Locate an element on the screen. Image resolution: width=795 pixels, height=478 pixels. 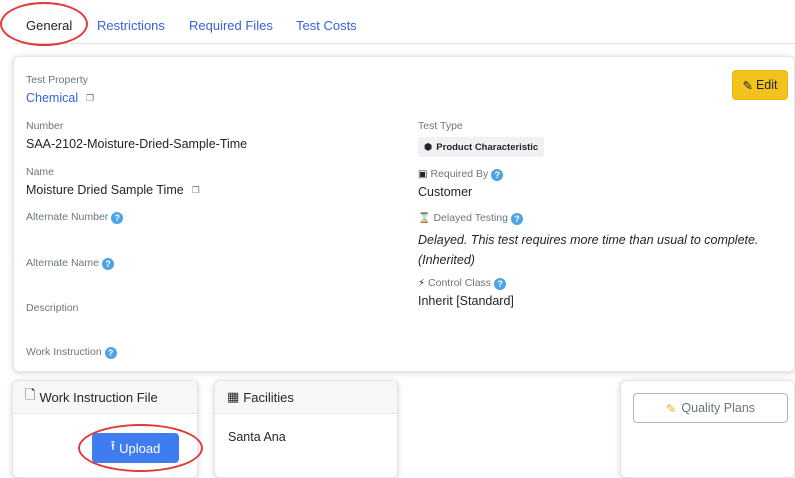
work-instruction-file-header: 🗋 Work Instruction File is located at coordinates (105, 397).